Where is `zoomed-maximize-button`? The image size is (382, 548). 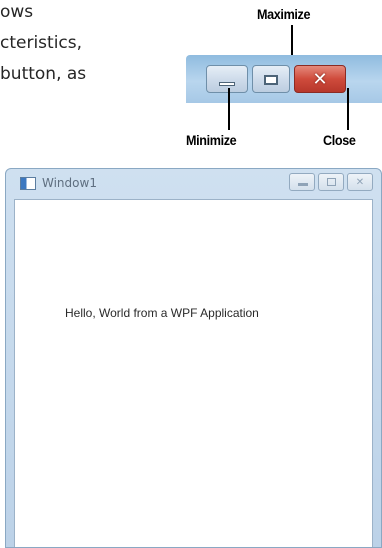 zoomed-maximize-button is located at coordinates (271, 79).